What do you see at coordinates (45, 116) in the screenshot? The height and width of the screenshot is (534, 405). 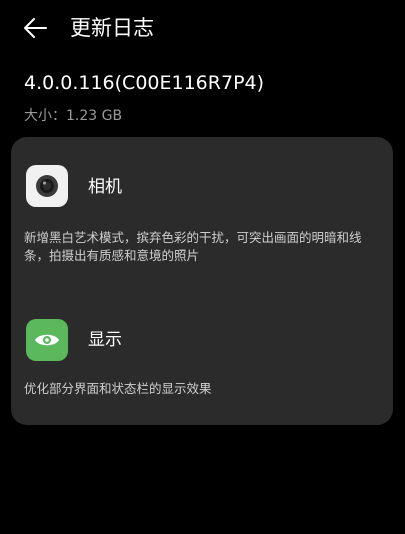 I see `size-label: 大小：` at bounding box center [45, 116].